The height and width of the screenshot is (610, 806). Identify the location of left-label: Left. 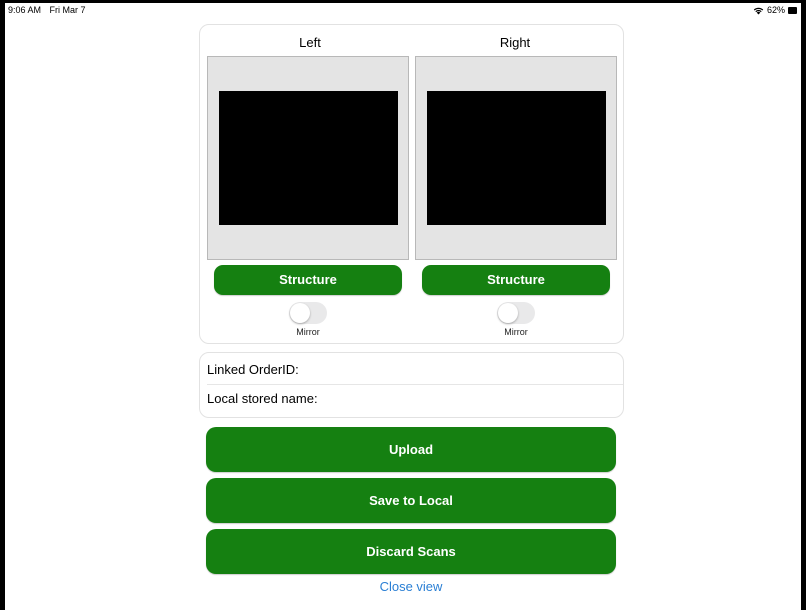
(310, 42).